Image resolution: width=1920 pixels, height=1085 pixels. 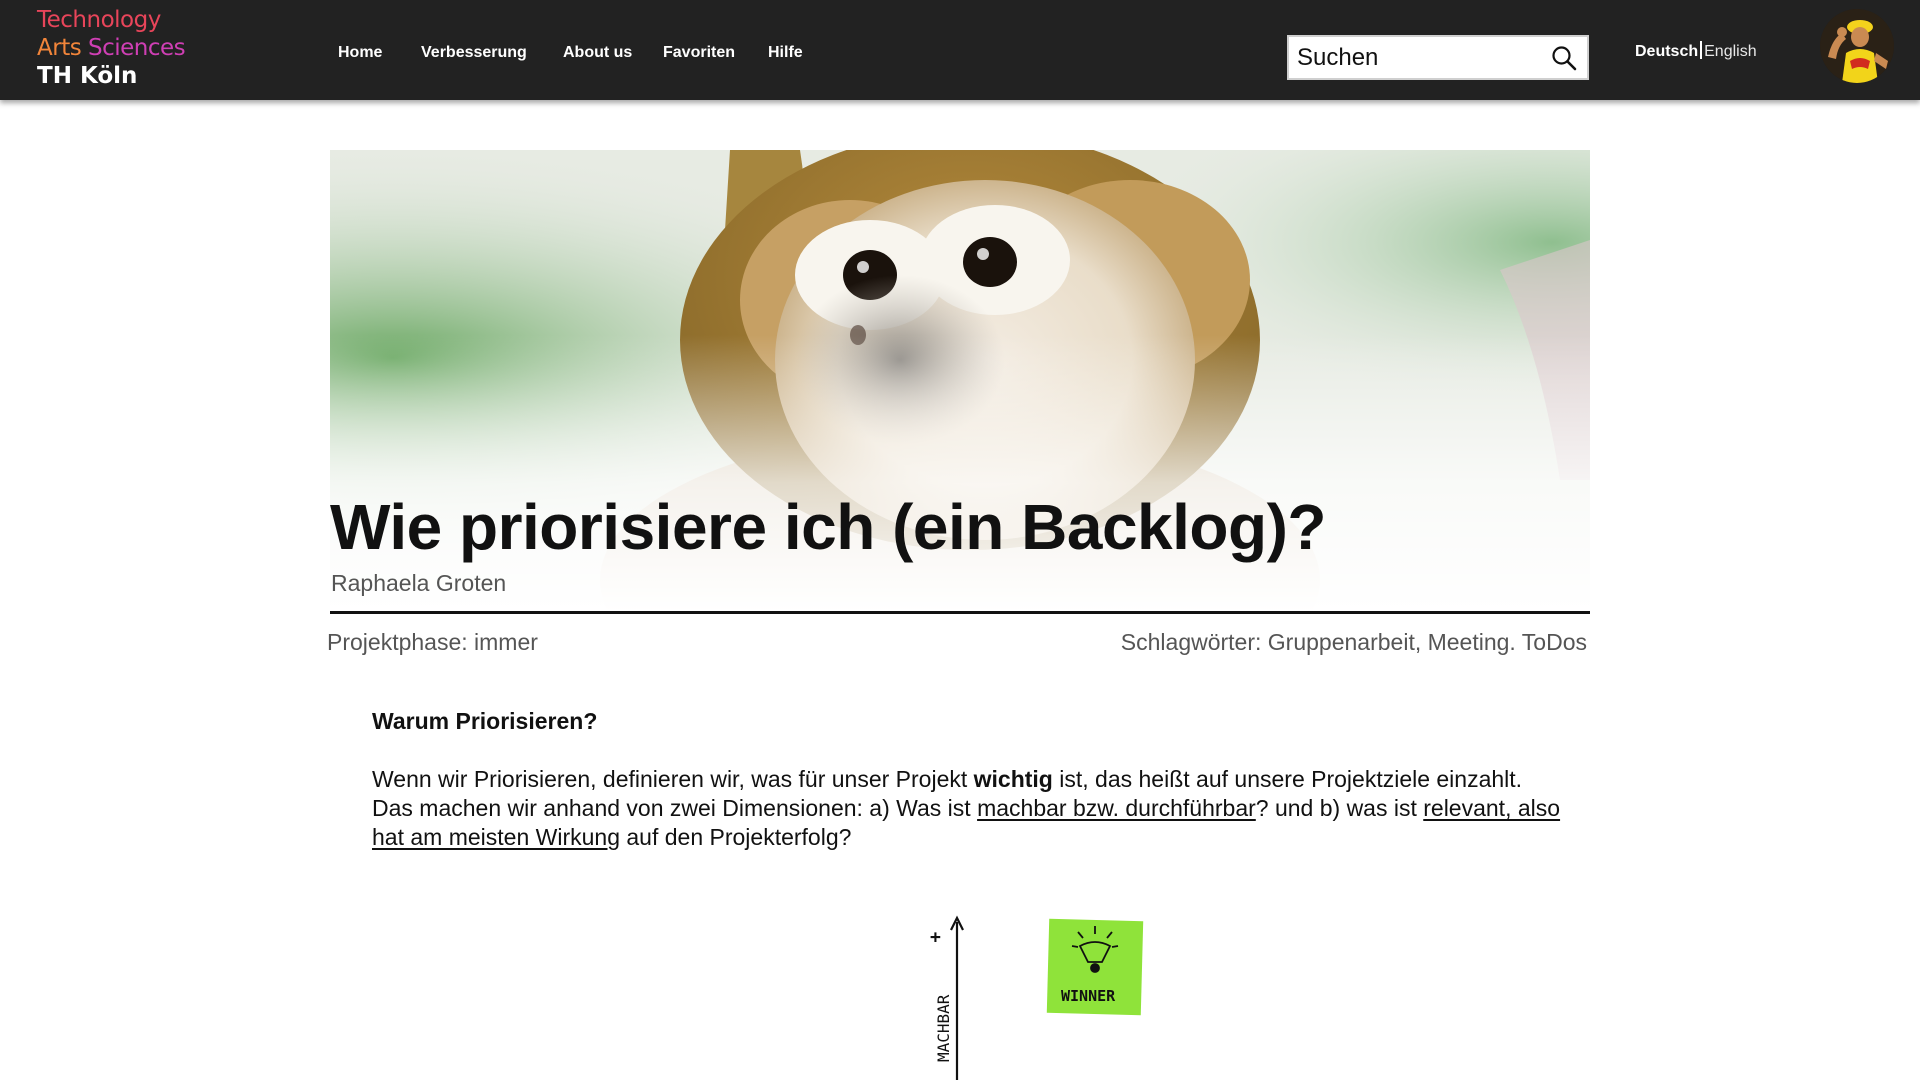 What do you see at coordinates (360, 53) in the screenshot?
I see `nav-link-home: Home` at bounding box center [360, 53].